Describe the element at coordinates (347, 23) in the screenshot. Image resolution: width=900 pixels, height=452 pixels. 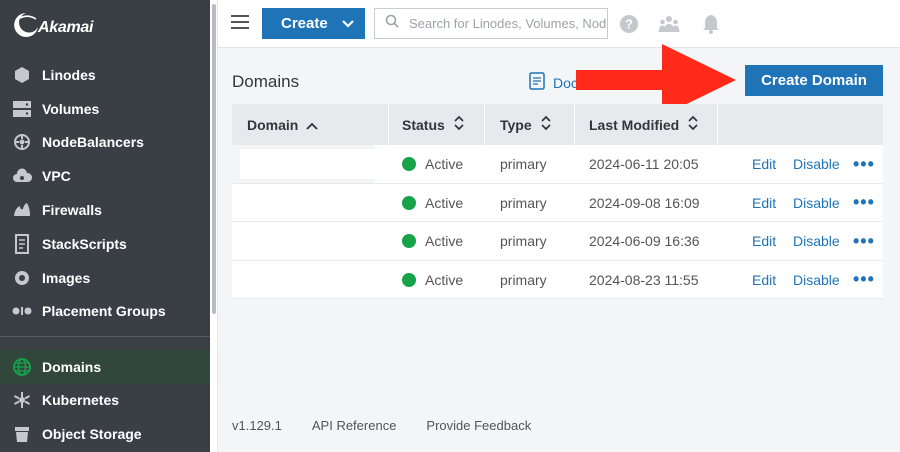
I see `chevron-down-icon` at that location.